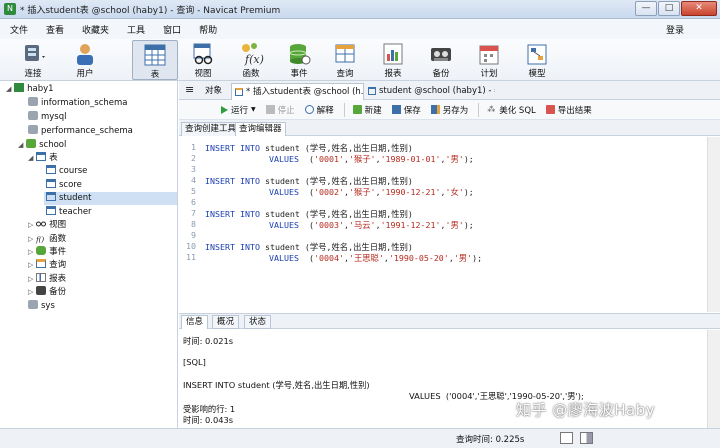 This screenshot has width=720, height=448. What do you see at coordinates (212, 91) in the screenshot?
I see `tab-objects: 对象` at bounding box center [212, 91].